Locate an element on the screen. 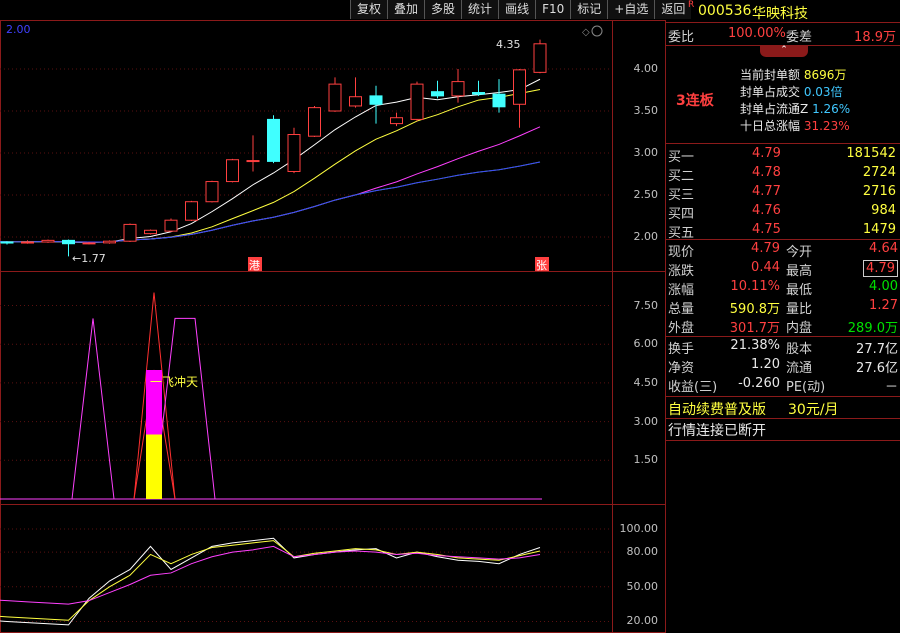  price-axis-tick: 3.00 is located at coordinates (646, 152).